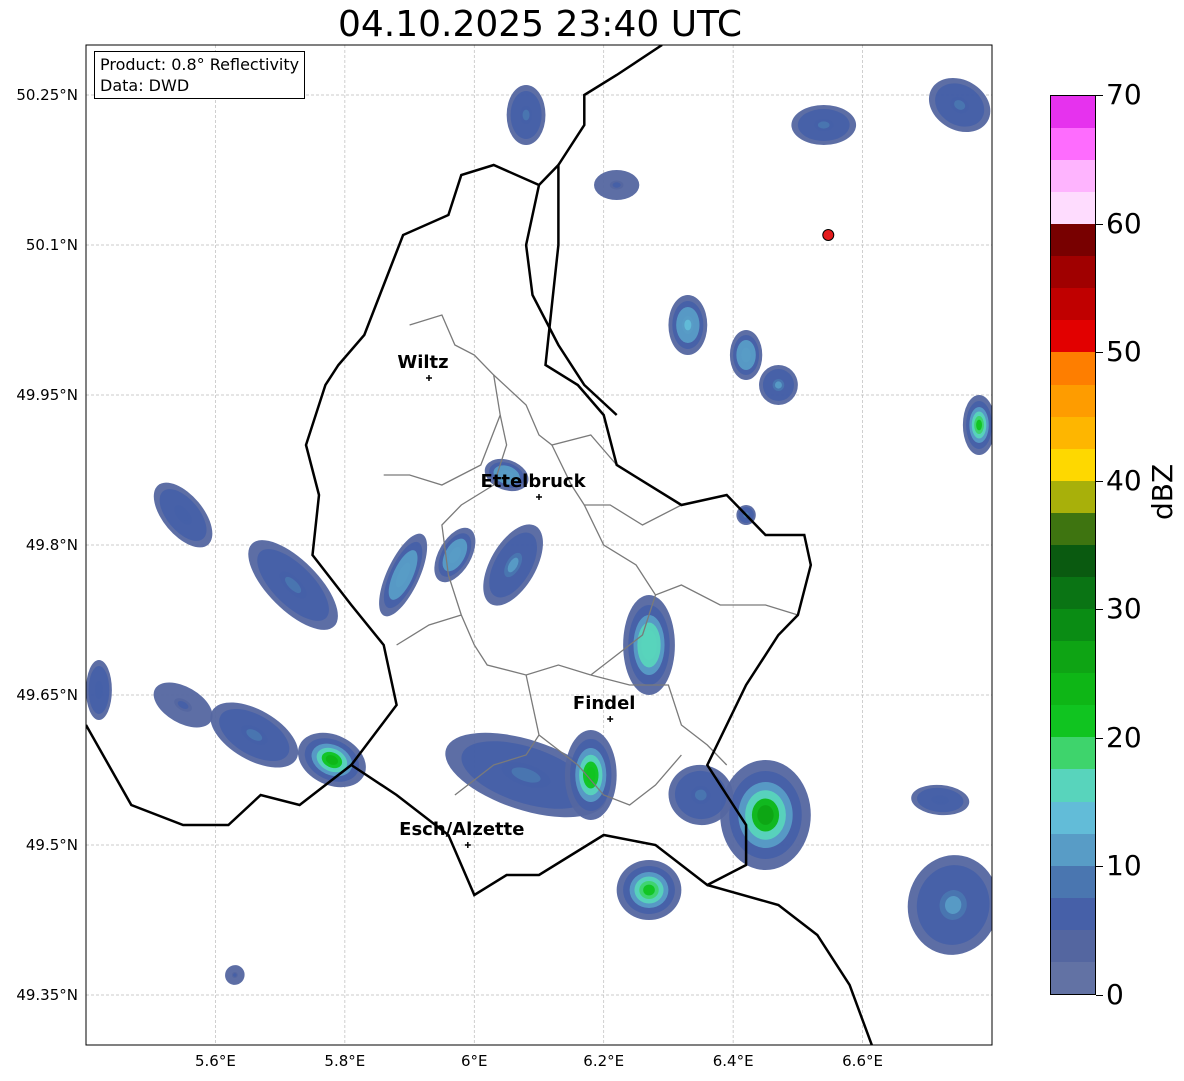  What do you see at coordinates (51, 545) in the screenshot?
I see `lat-tick-label: 49.8°N` at bounding box center [51, 545].